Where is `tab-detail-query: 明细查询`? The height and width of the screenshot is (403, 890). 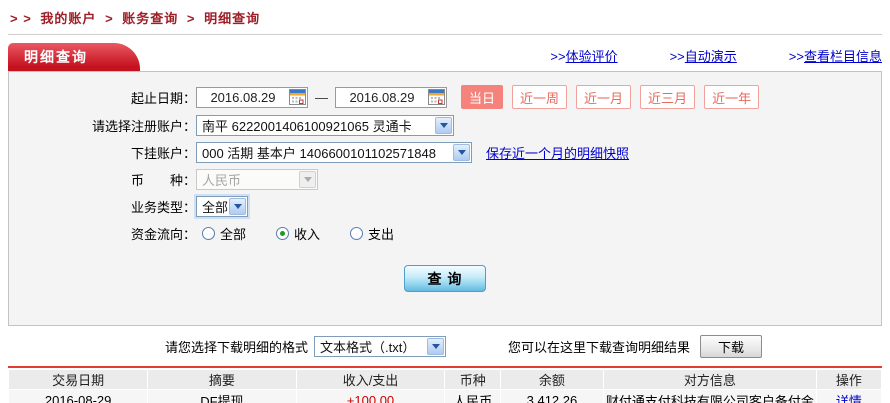 tab-detail-query: 明细查询 is located at coordinates (74, 57).